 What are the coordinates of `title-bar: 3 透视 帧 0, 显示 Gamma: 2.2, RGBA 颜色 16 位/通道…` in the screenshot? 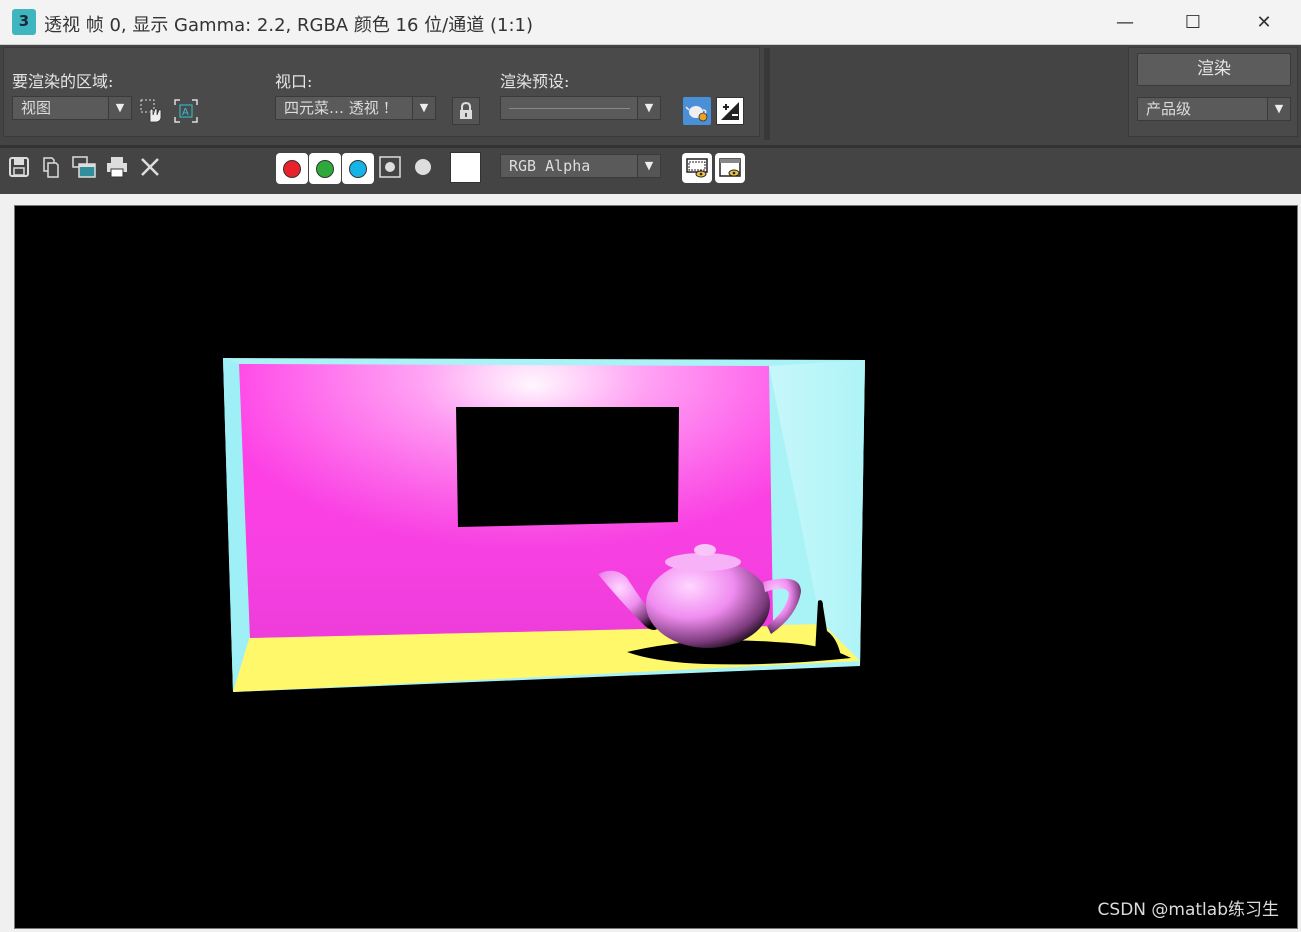 It's located at (650, 22).